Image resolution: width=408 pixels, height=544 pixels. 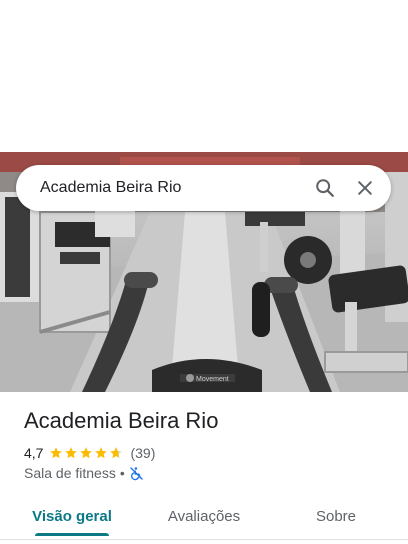 I want to click on place-category: Sala de fitness, so click(x=70, y=473).